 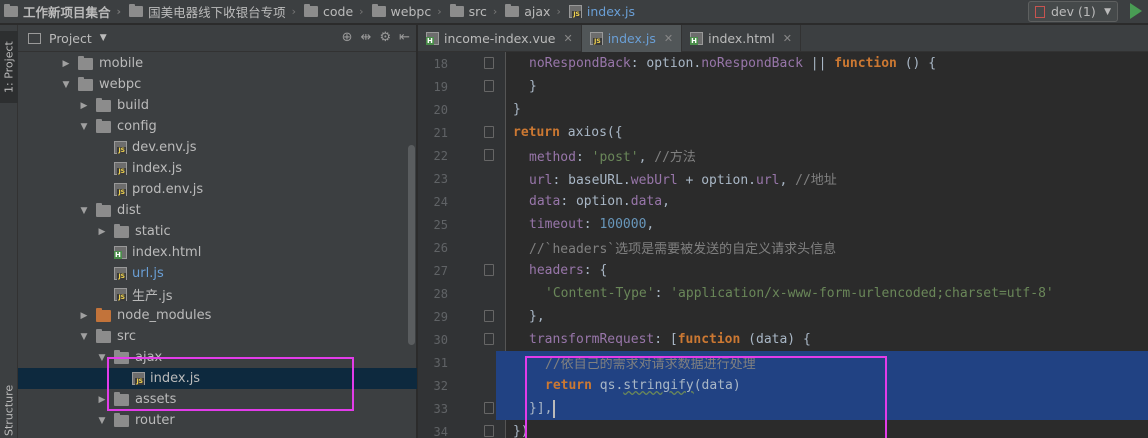 I want to click on breadcrumb-label: code, so click(x=338, y=11).